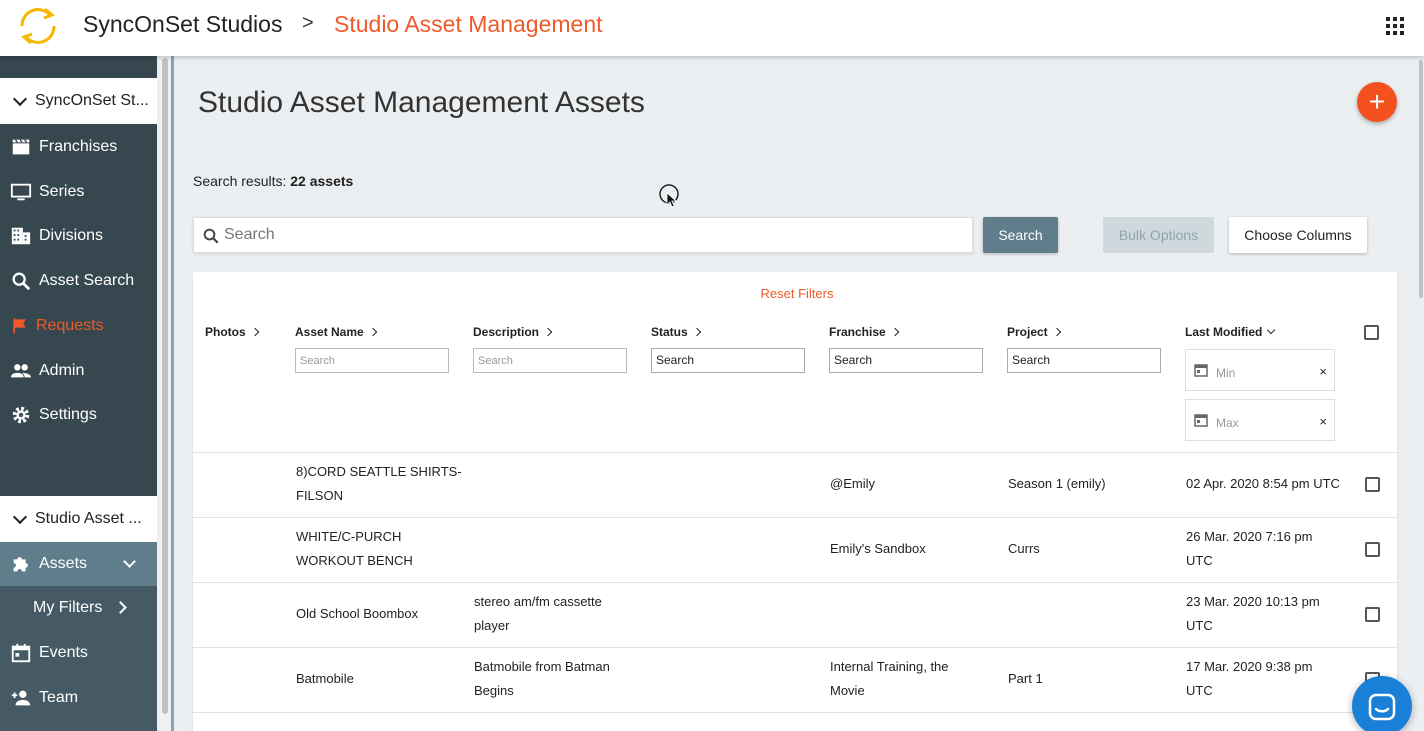 This screenshot has width=1424, height=731. What do you see at coordinates (379, 471) in the screenshot?
I see `cell-line: 8)CORD SEATTLE SHIRTS-` at bounding box center [379, 471].